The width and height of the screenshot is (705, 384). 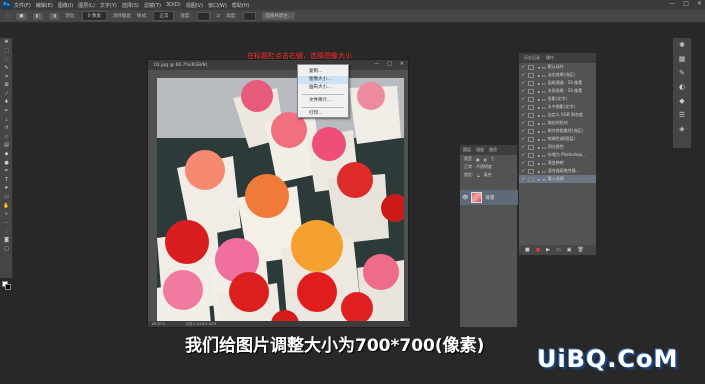 What do you see at coordinates (557, 91) in the screenshot?
I see `action-item: ✓ ▸ ▭ 木质画框 - 50 像素` at bounding box center [557, 91].